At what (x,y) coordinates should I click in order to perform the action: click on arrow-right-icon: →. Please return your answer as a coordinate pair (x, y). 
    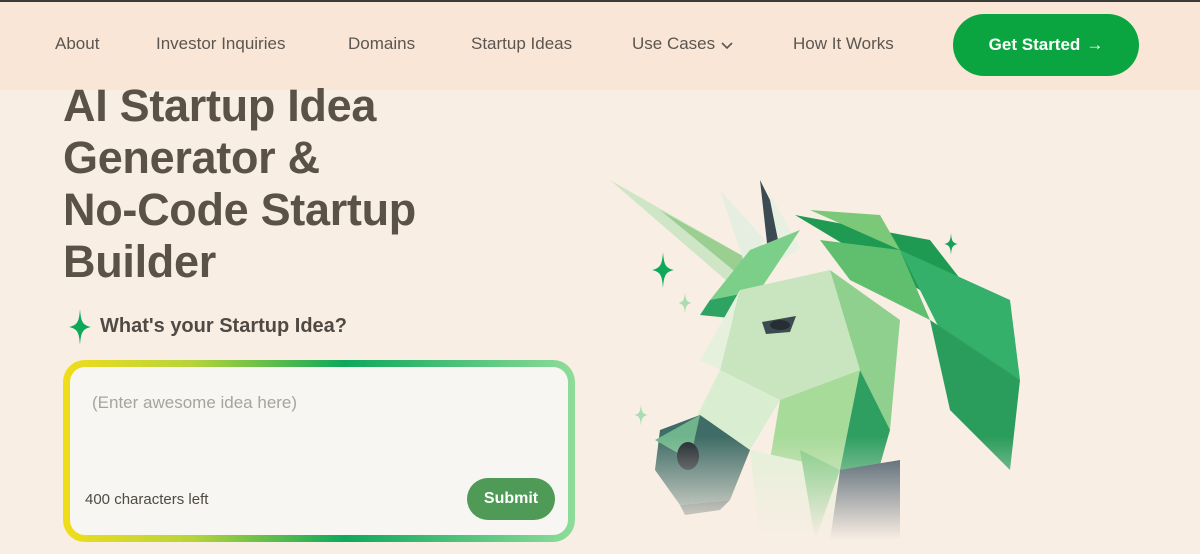
    Looking at the image, I should click on (1095, 44).